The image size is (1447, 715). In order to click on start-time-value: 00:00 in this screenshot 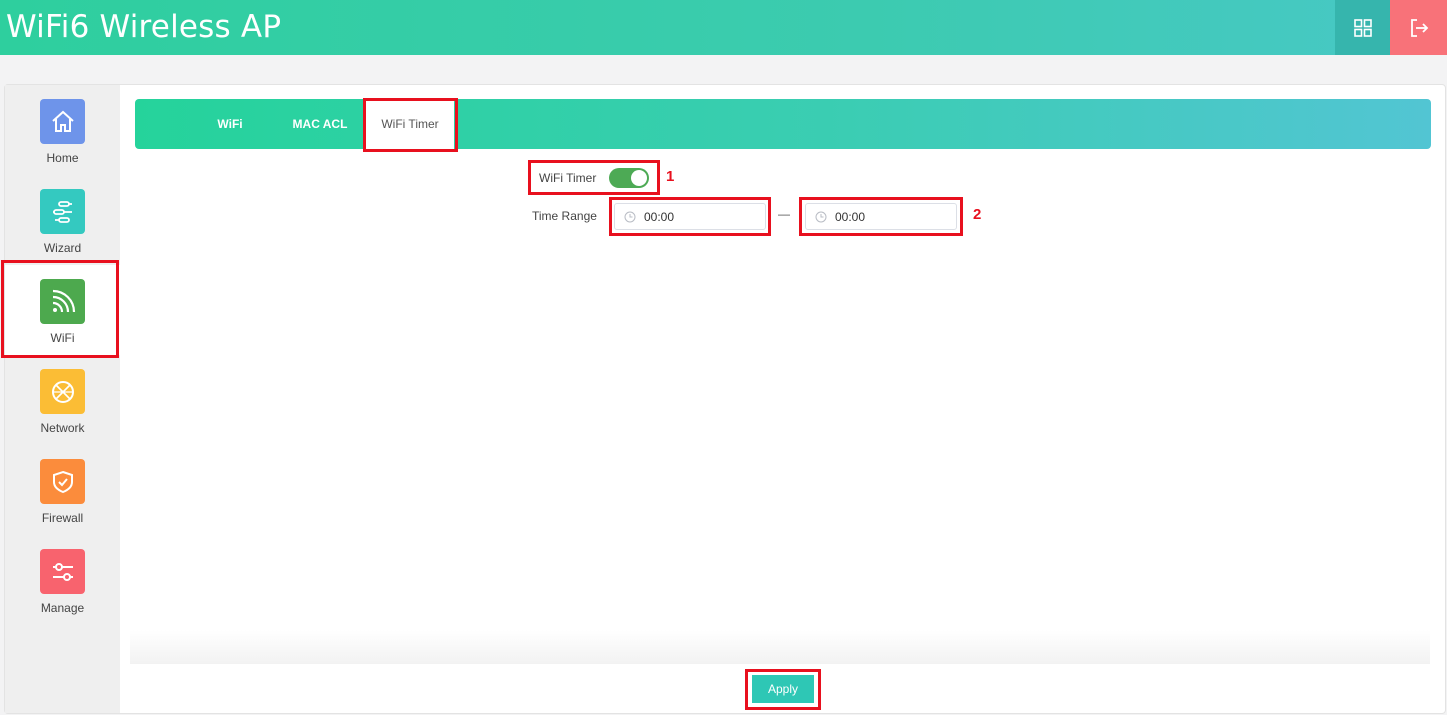, I will do `click(659, 217)`.